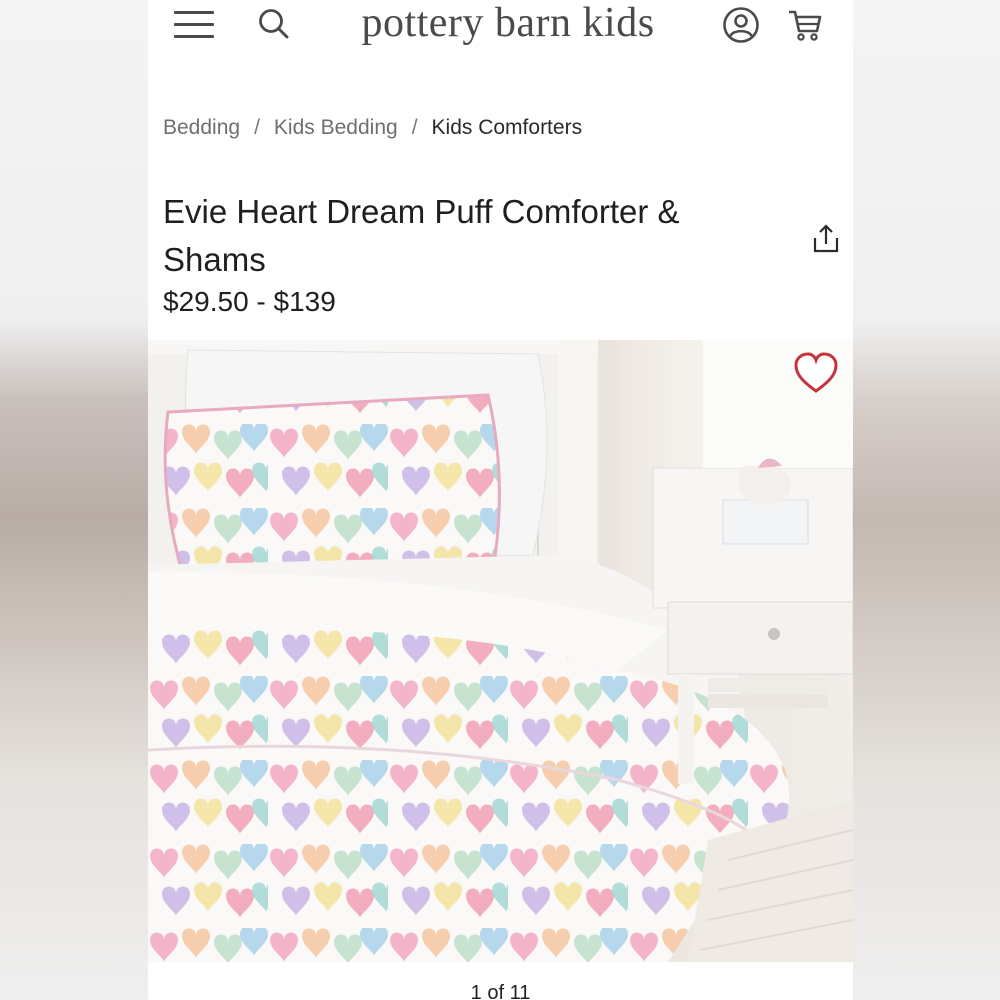 The height and width of the screenshot is (1000, 1000). Describe the element at coordinates (74, 500) in the screenshot. I see `blurred-background-left` at that location.